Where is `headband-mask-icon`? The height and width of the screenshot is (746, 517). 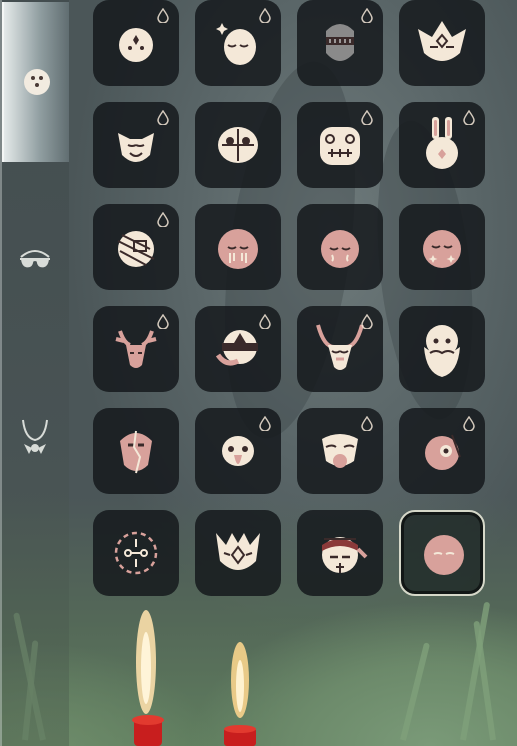 headband-mask-icon is located at coordinates (345, 555).